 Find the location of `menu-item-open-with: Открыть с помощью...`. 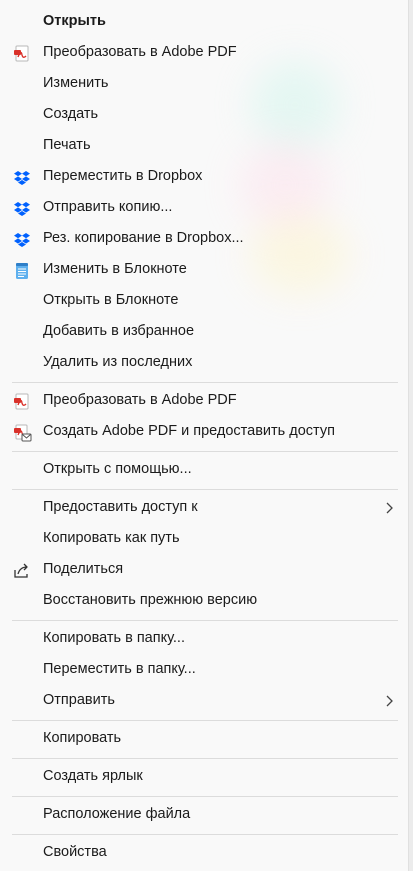

menu-item-open-with: Открыть с помощью... is located at coordinates (204, 470).